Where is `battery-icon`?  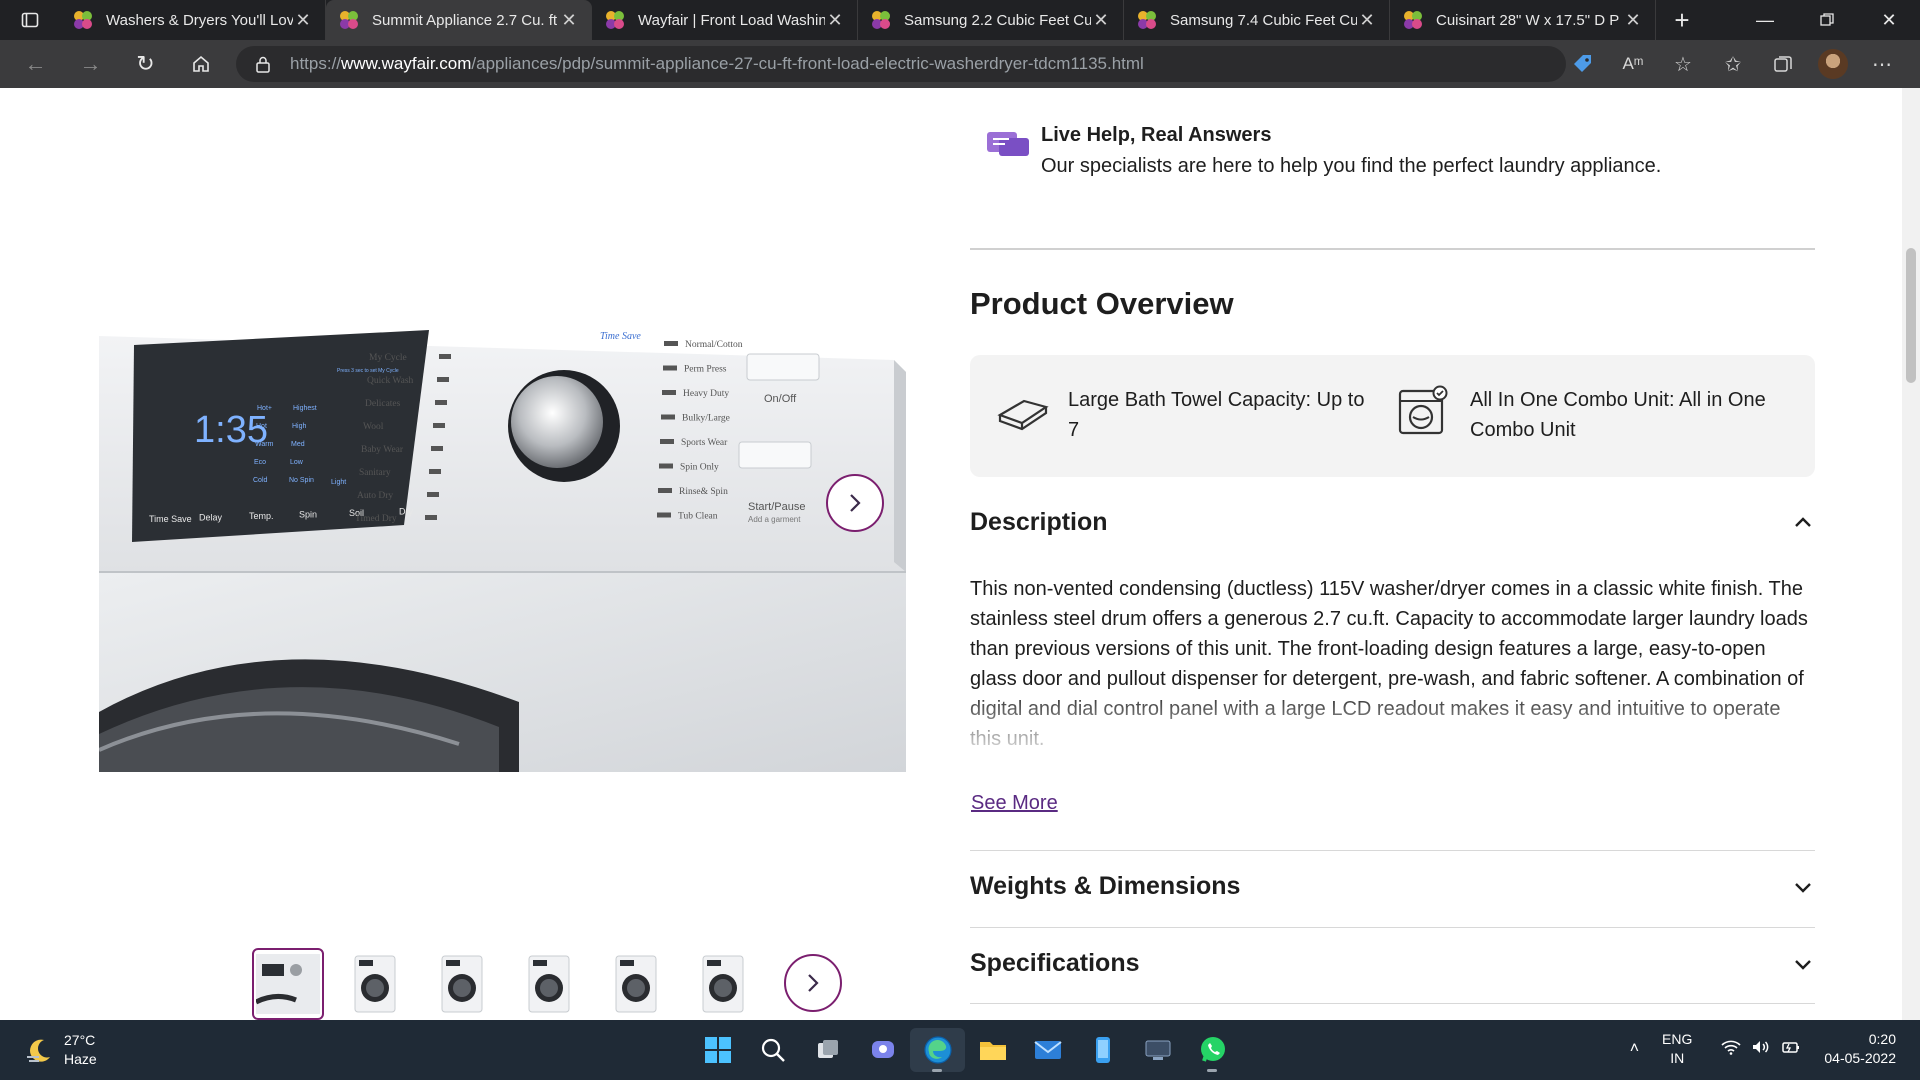 battery-icon is located at coordinates (1791, 1049).